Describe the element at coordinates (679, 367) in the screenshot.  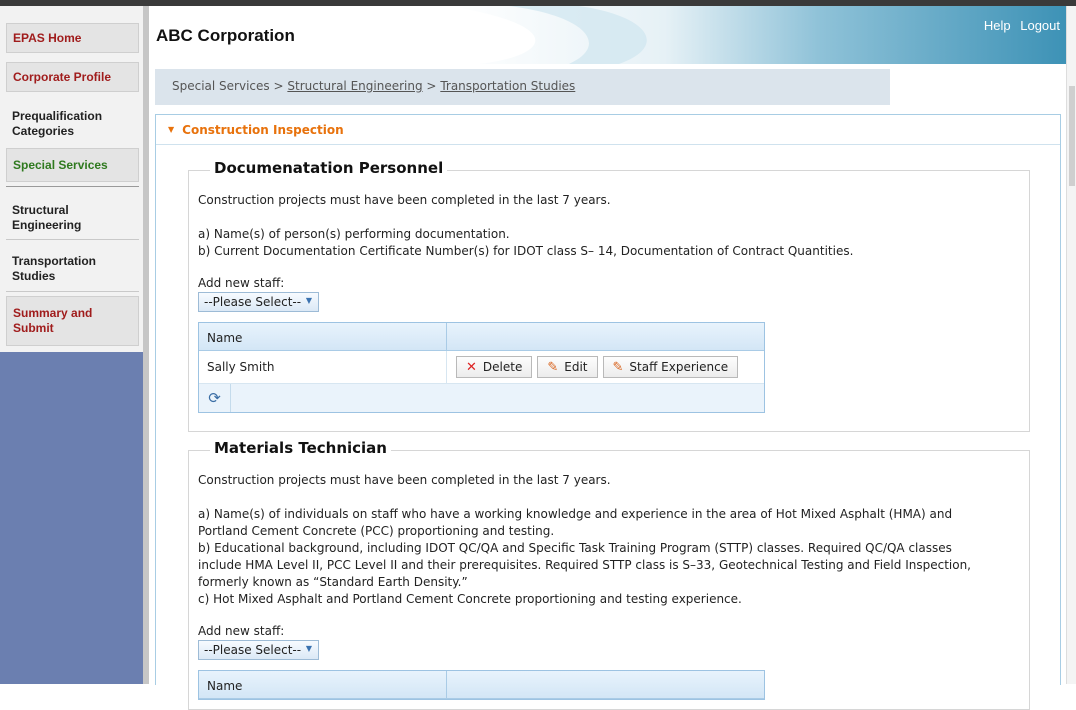
I see `staff-experience-label: Staff Experience` at that location.